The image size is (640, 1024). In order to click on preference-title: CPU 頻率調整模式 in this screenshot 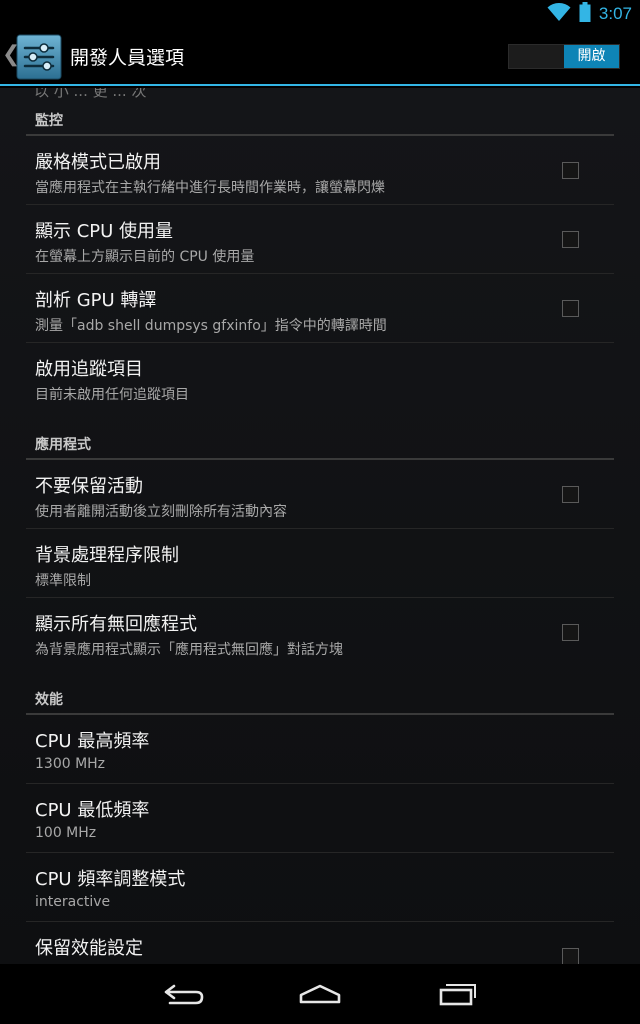, I will do `click(110, 879)`.